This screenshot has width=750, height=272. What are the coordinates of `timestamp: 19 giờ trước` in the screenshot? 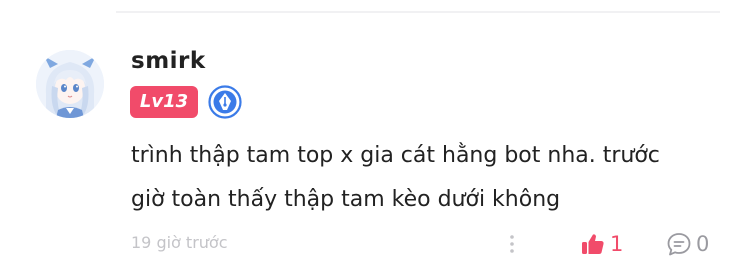 It's located at (179, 242).